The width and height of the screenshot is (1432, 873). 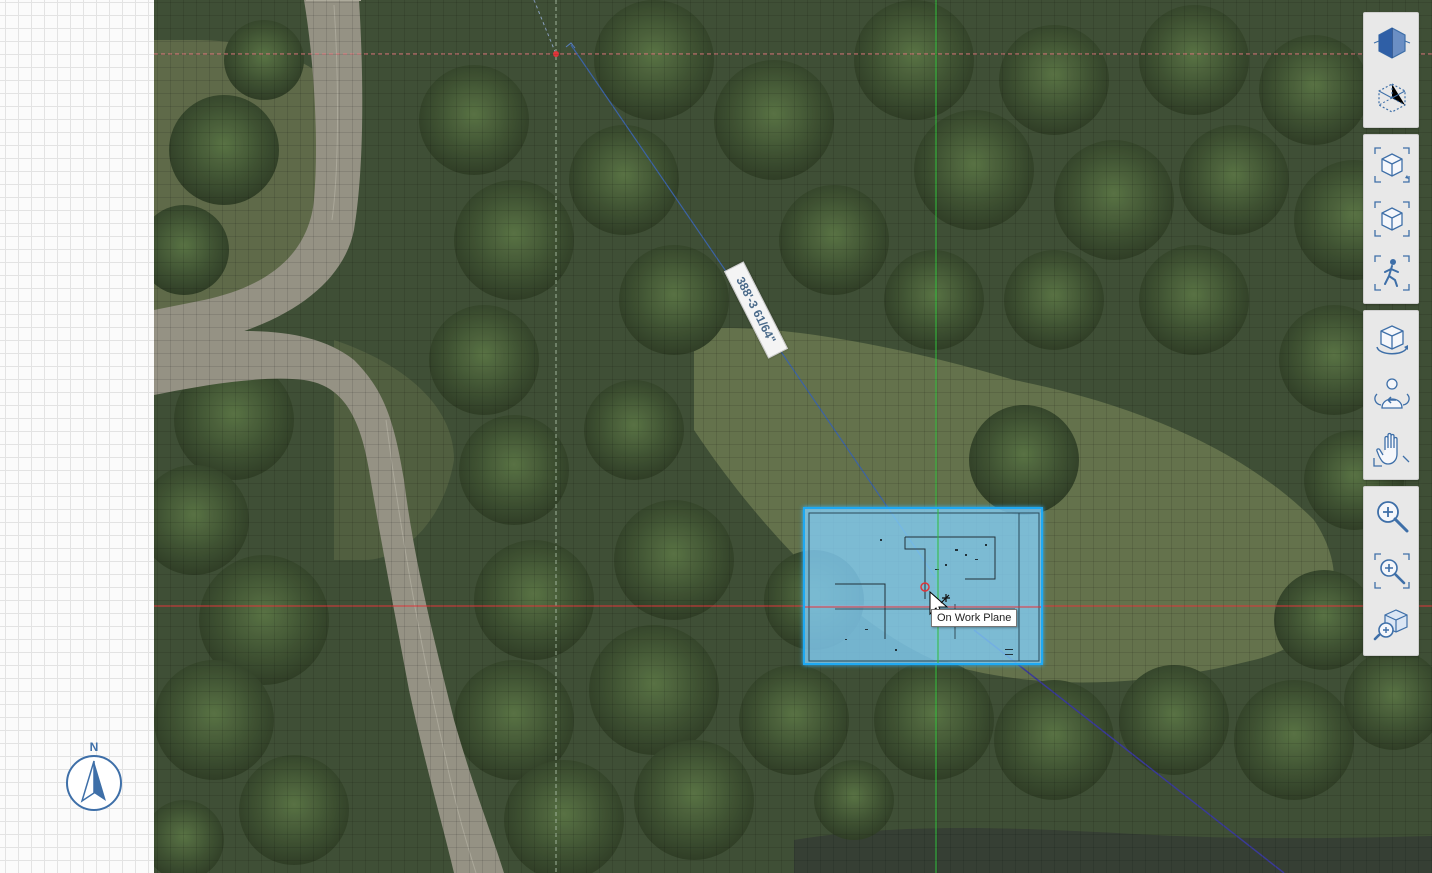 I want to click on orbit-view-icon, so click(x=1392, y=165).